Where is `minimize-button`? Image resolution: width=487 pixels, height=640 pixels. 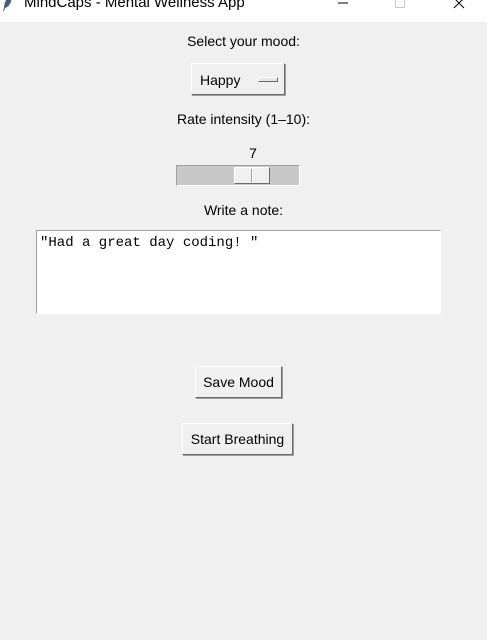 minimize-button is located at coordinates (343, 7).